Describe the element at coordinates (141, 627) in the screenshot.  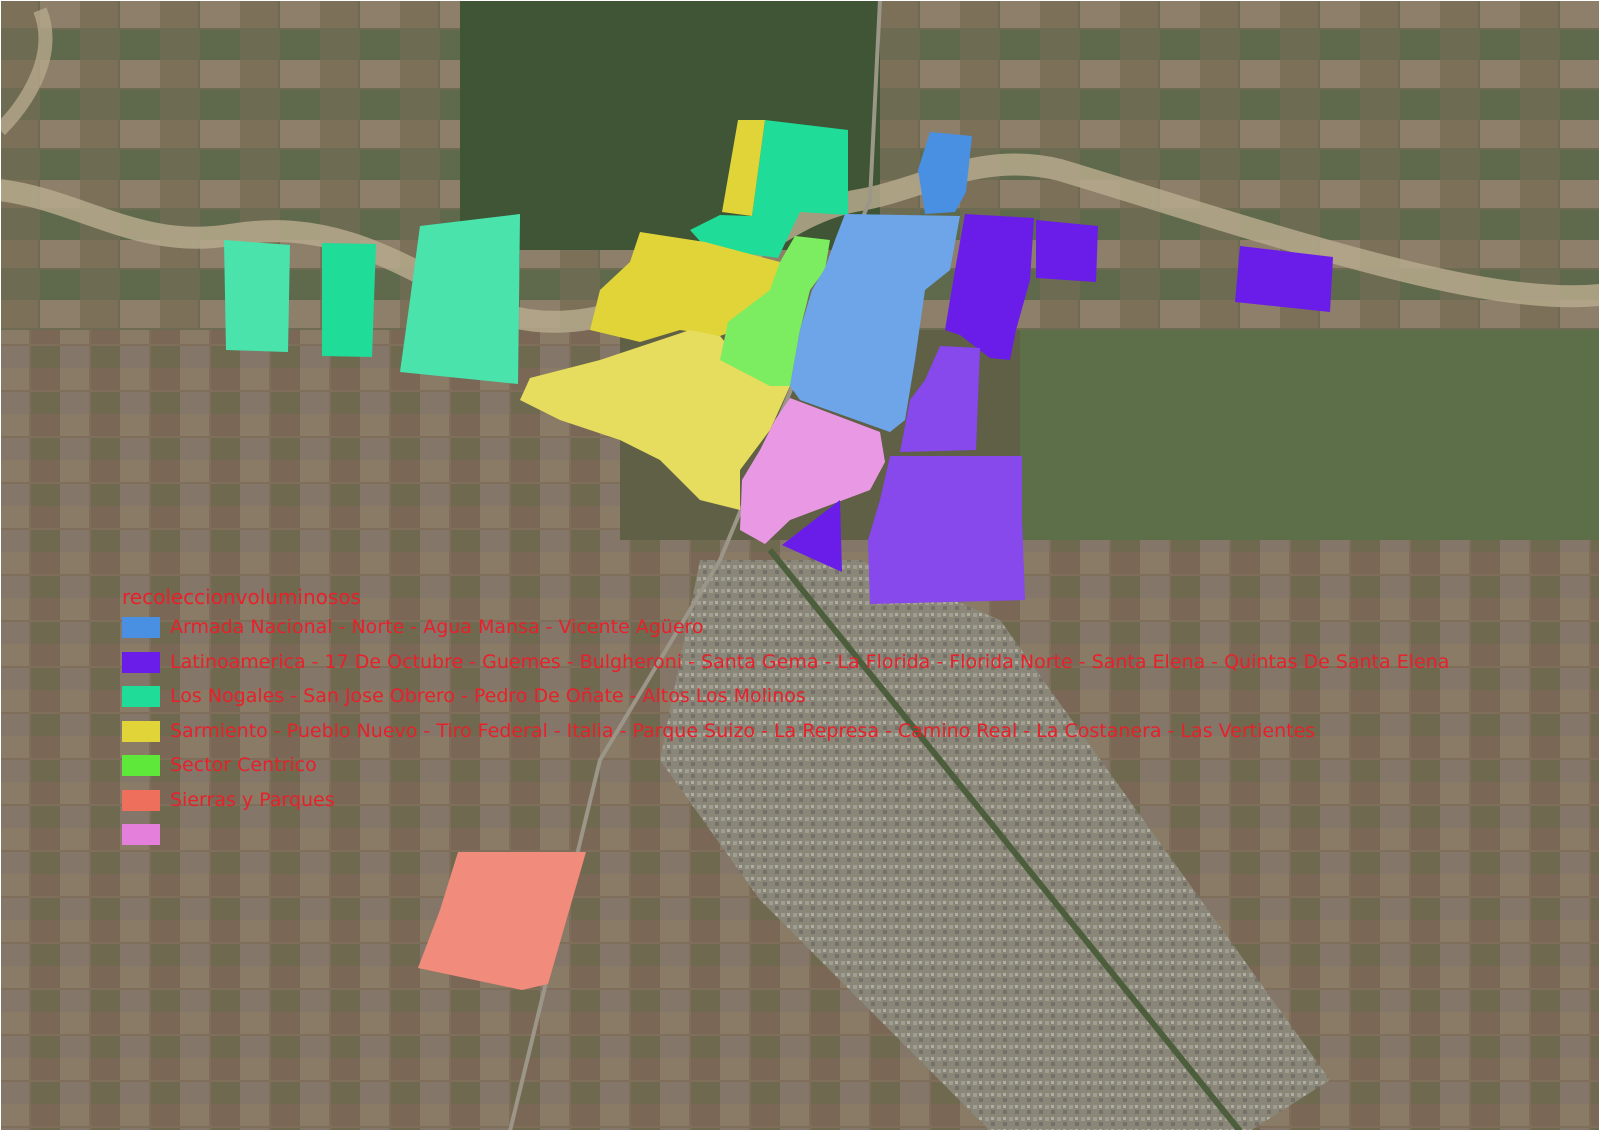
I see `legend-swatch-blue` at that location.